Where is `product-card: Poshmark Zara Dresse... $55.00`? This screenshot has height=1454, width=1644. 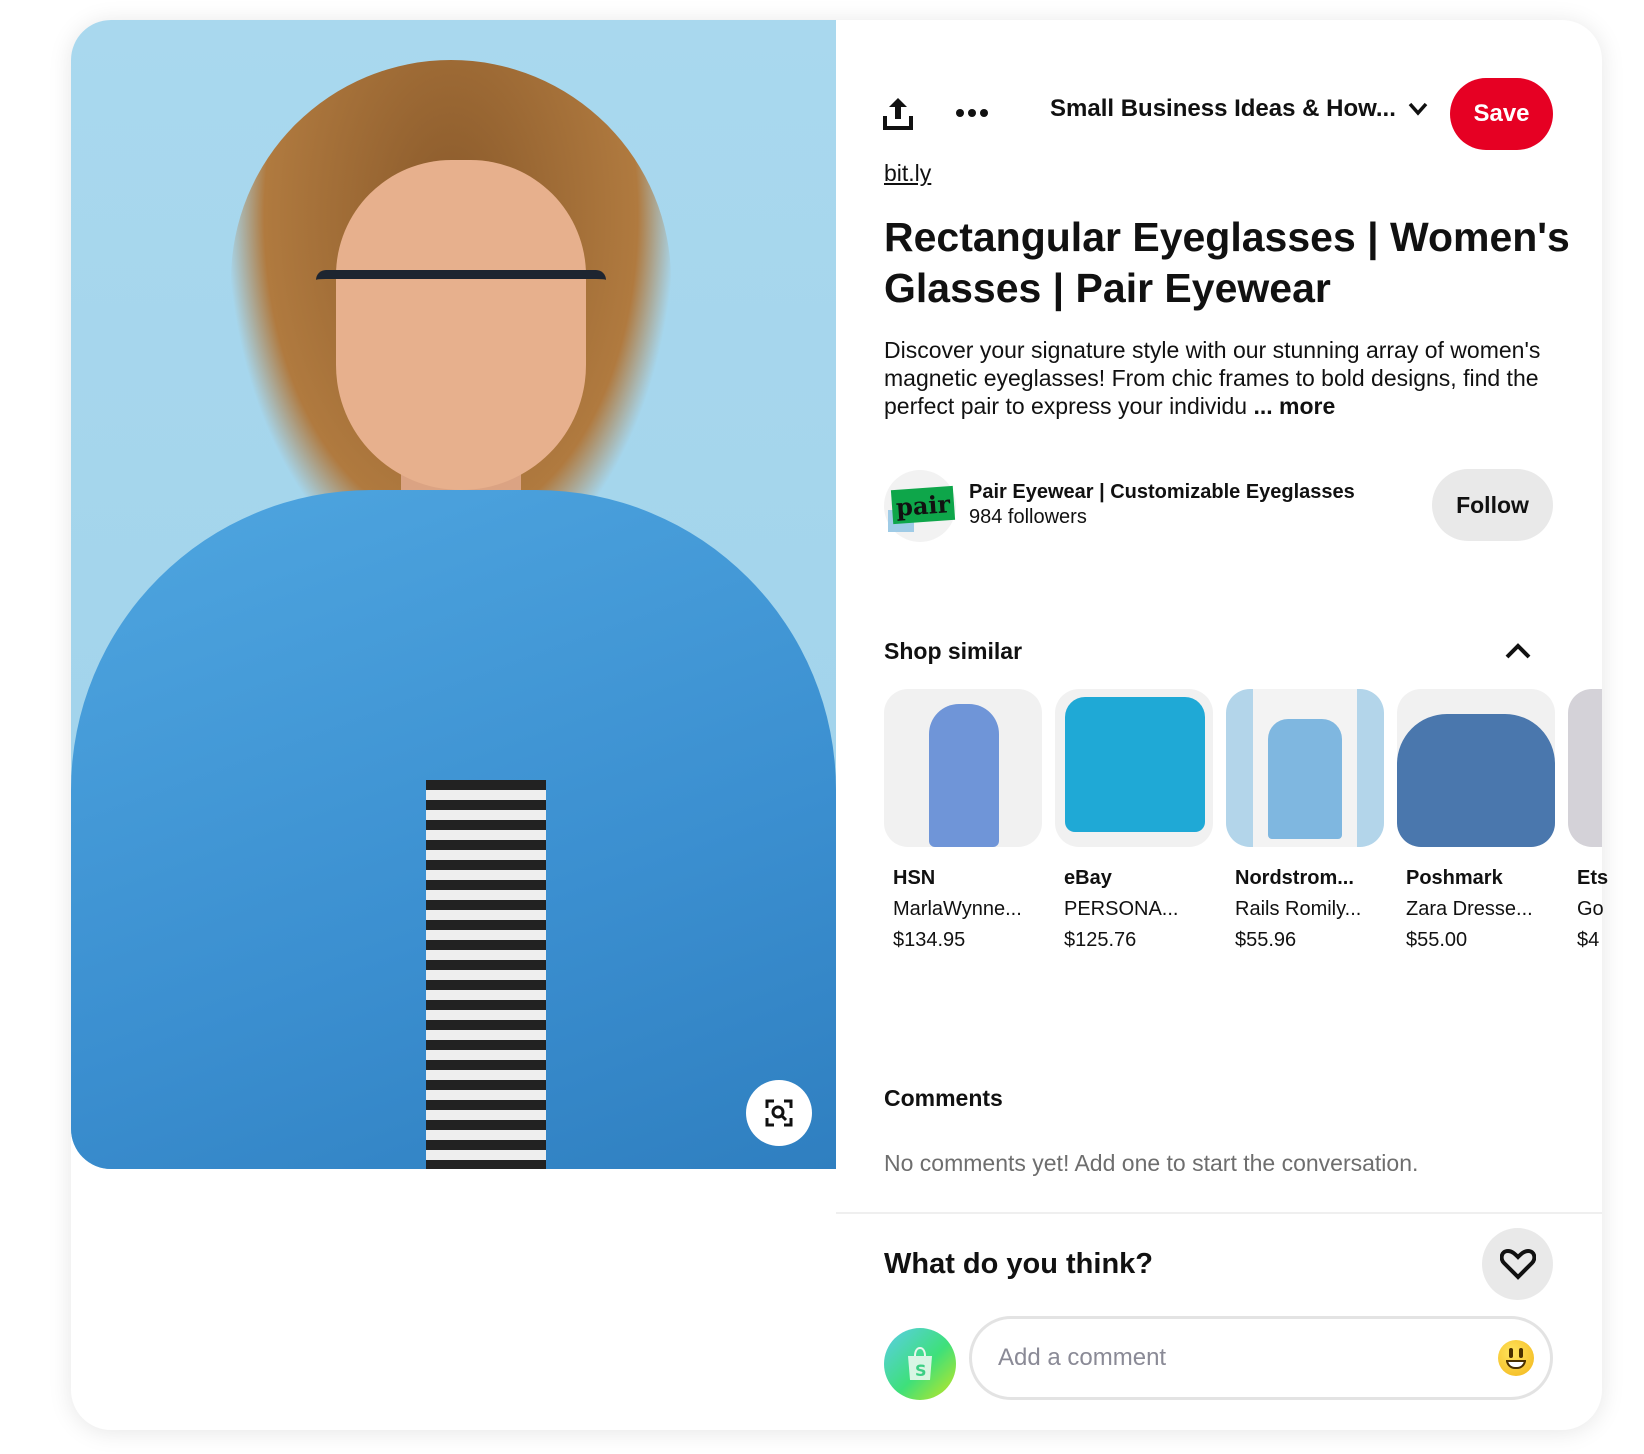
product-card: Poshmark Zara Dresse... $55.00 is located at coordinates (1476, 820).